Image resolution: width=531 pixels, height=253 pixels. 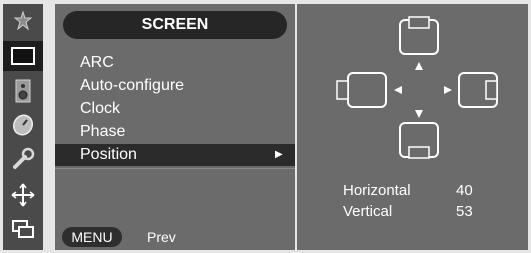 What do you see at coordinates (23, 91) in the screenshot?
I see `sound-icon` at bounding box center [23, 91].